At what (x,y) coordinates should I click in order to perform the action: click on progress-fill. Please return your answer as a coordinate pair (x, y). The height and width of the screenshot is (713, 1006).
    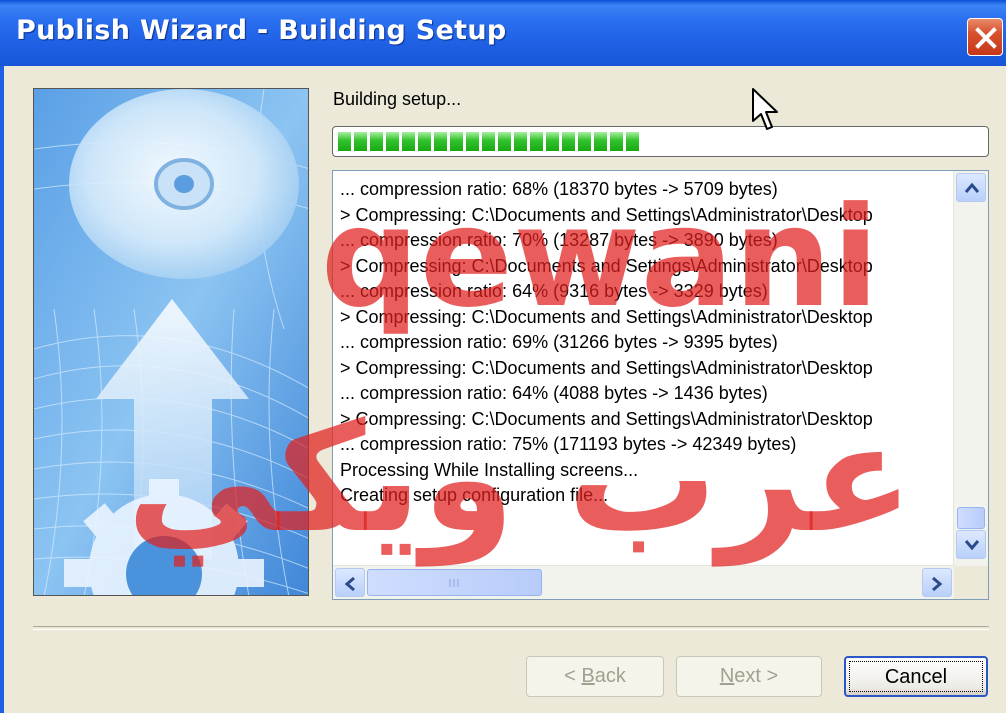
    Looking at the image, I should click on (488, 141).